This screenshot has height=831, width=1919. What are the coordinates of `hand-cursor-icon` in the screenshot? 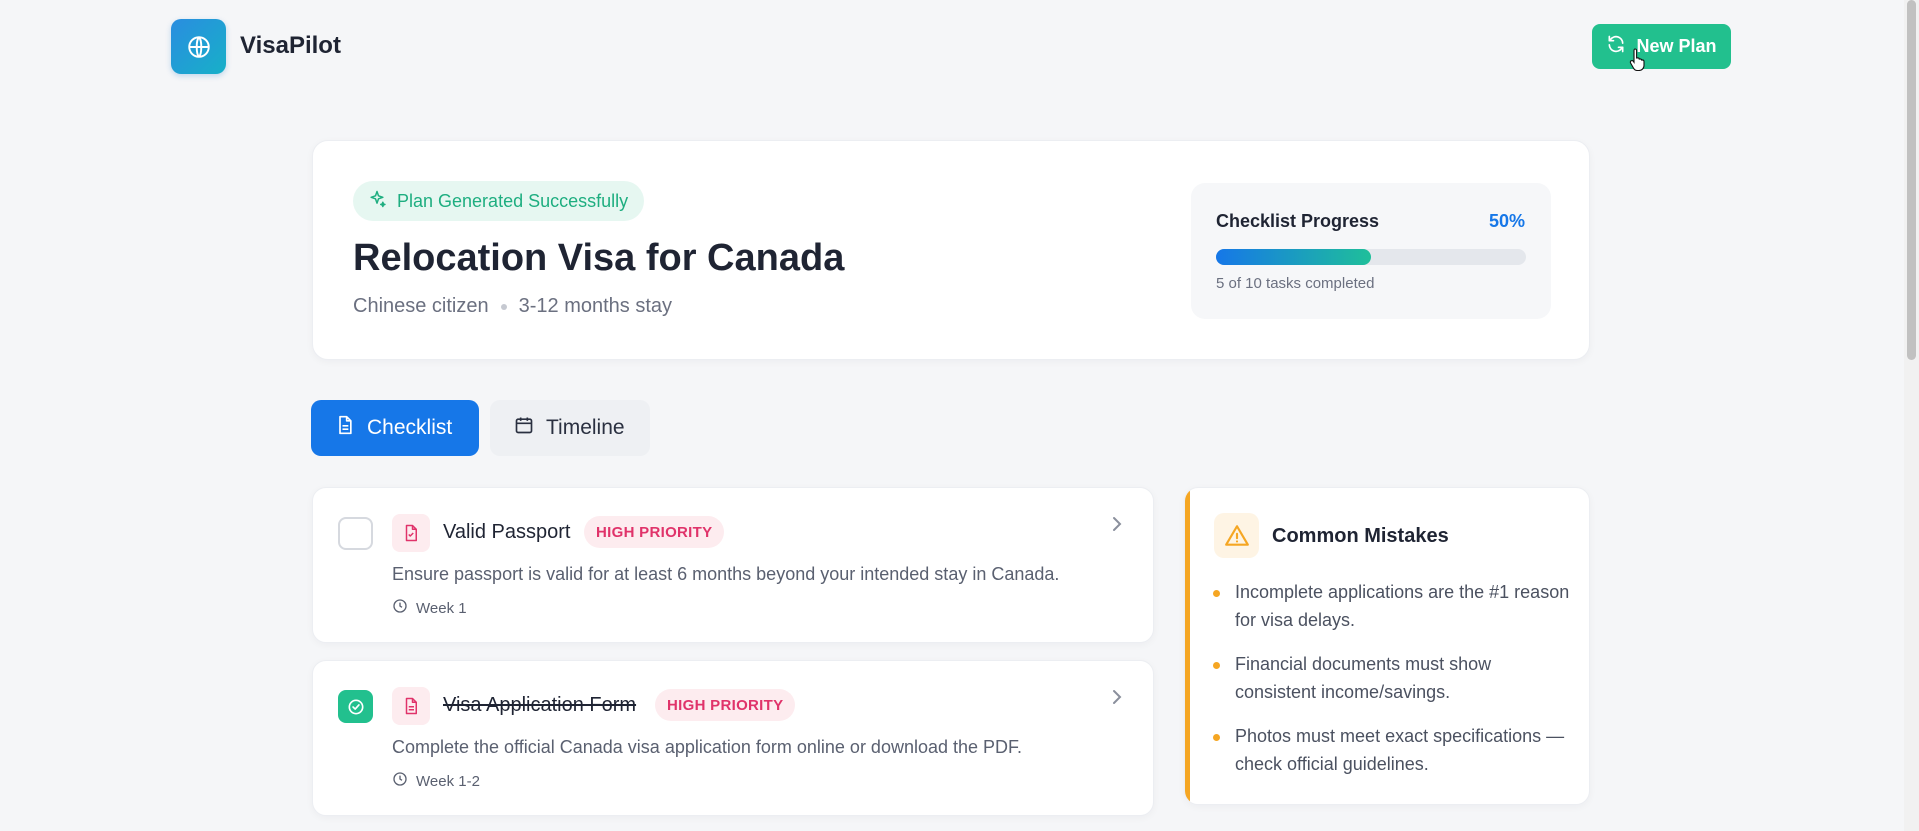 It's located at (1638, 61).